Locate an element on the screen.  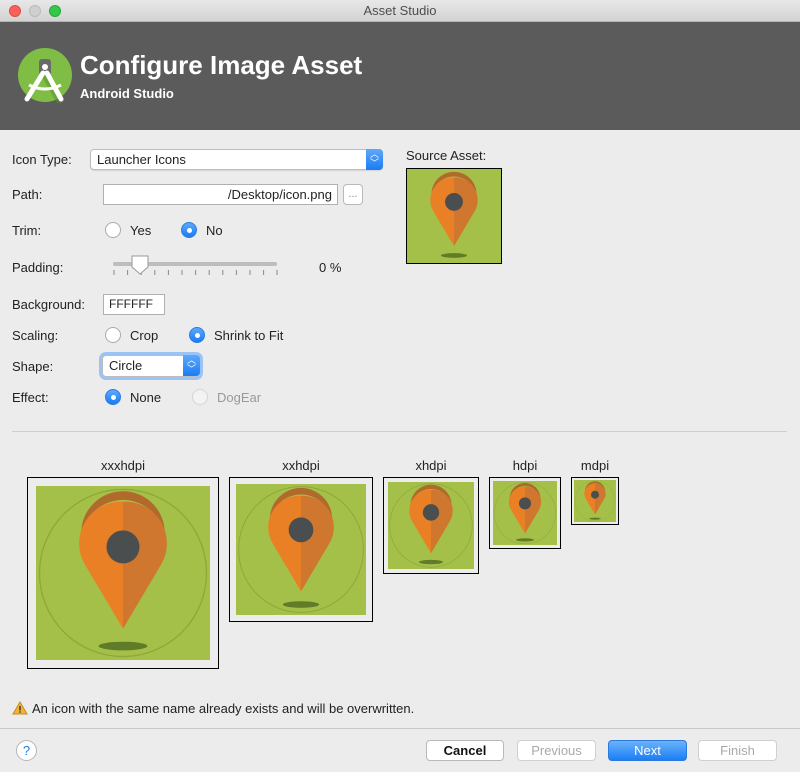
preview-label: xxhdpi is located at coordinates (301, 465).